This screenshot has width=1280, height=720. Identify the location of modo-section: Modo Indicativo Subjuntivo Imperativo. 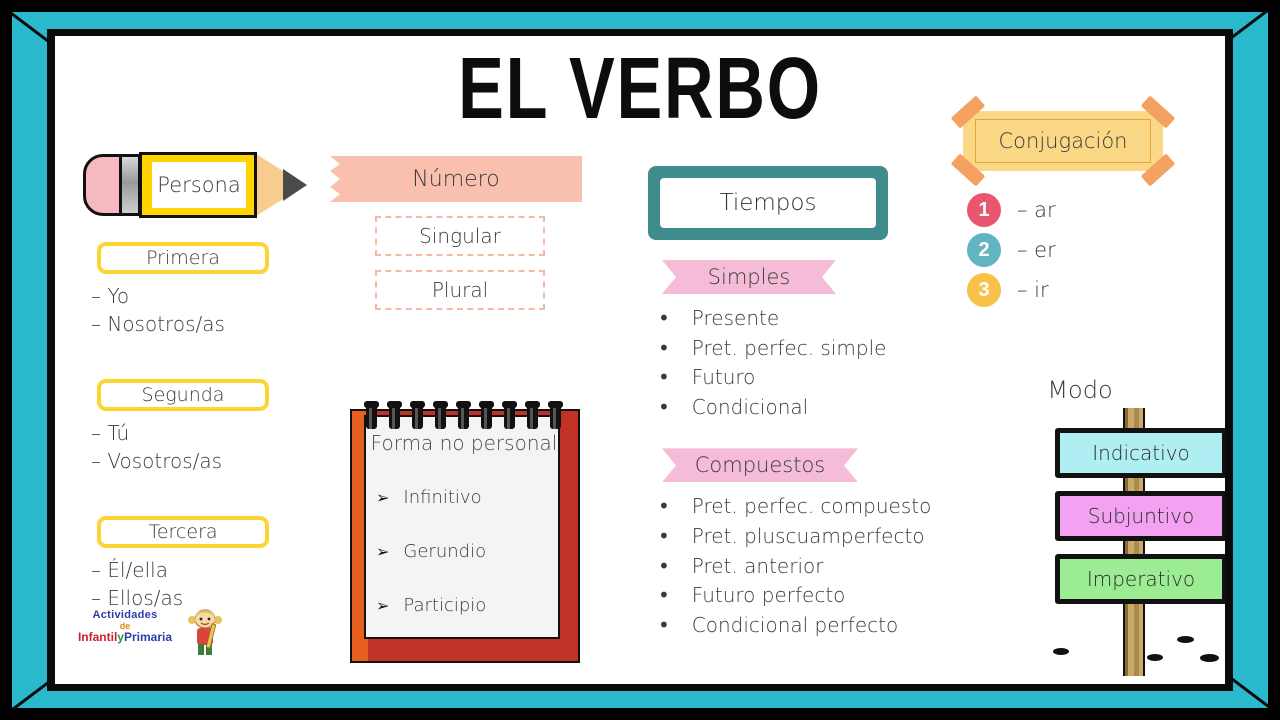
(1090, 526).